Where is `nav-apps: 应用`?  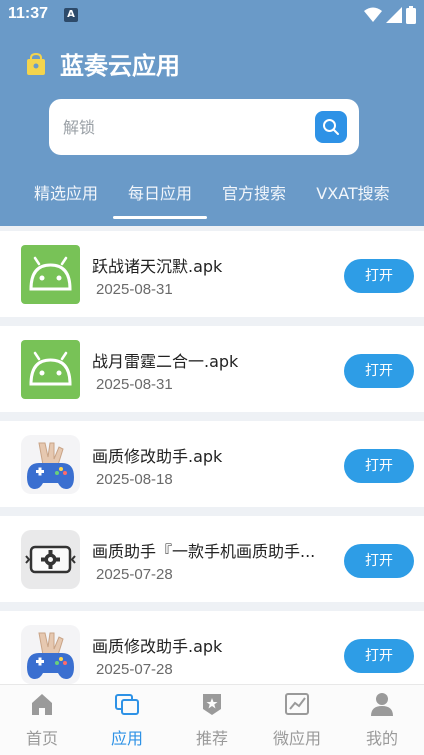
nav-apps: 应用 is located at coordinates (127, 720).